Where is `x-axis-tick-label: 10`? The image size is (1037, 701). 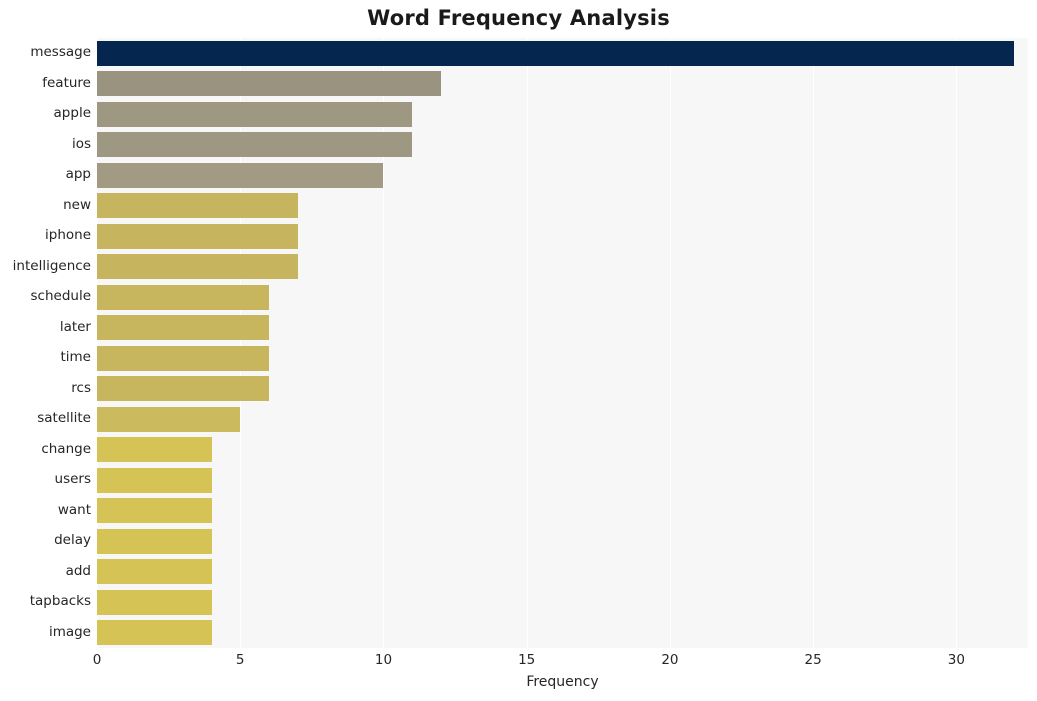 x-axis-tick-label: 10 is located at coordinates (383, 660).